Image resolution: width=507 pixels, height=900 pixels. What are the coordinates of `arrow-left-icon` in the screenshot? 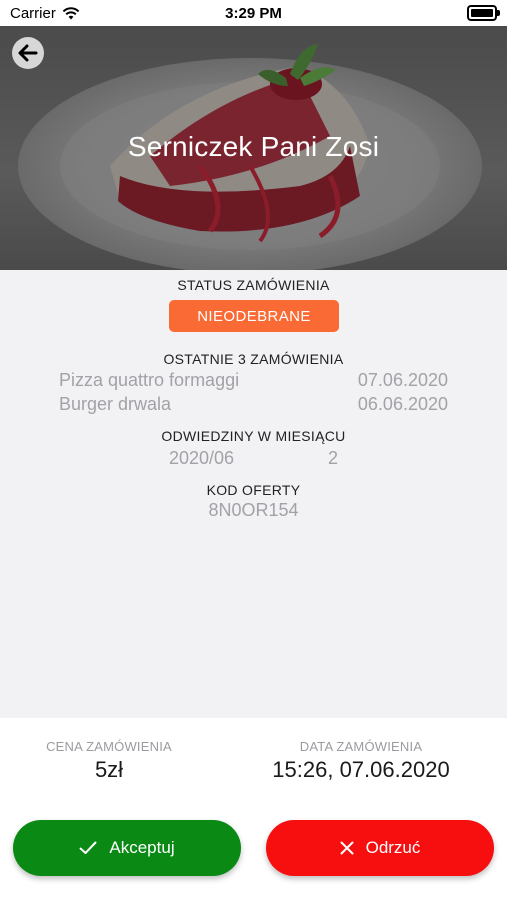 It's located at (28, 53).